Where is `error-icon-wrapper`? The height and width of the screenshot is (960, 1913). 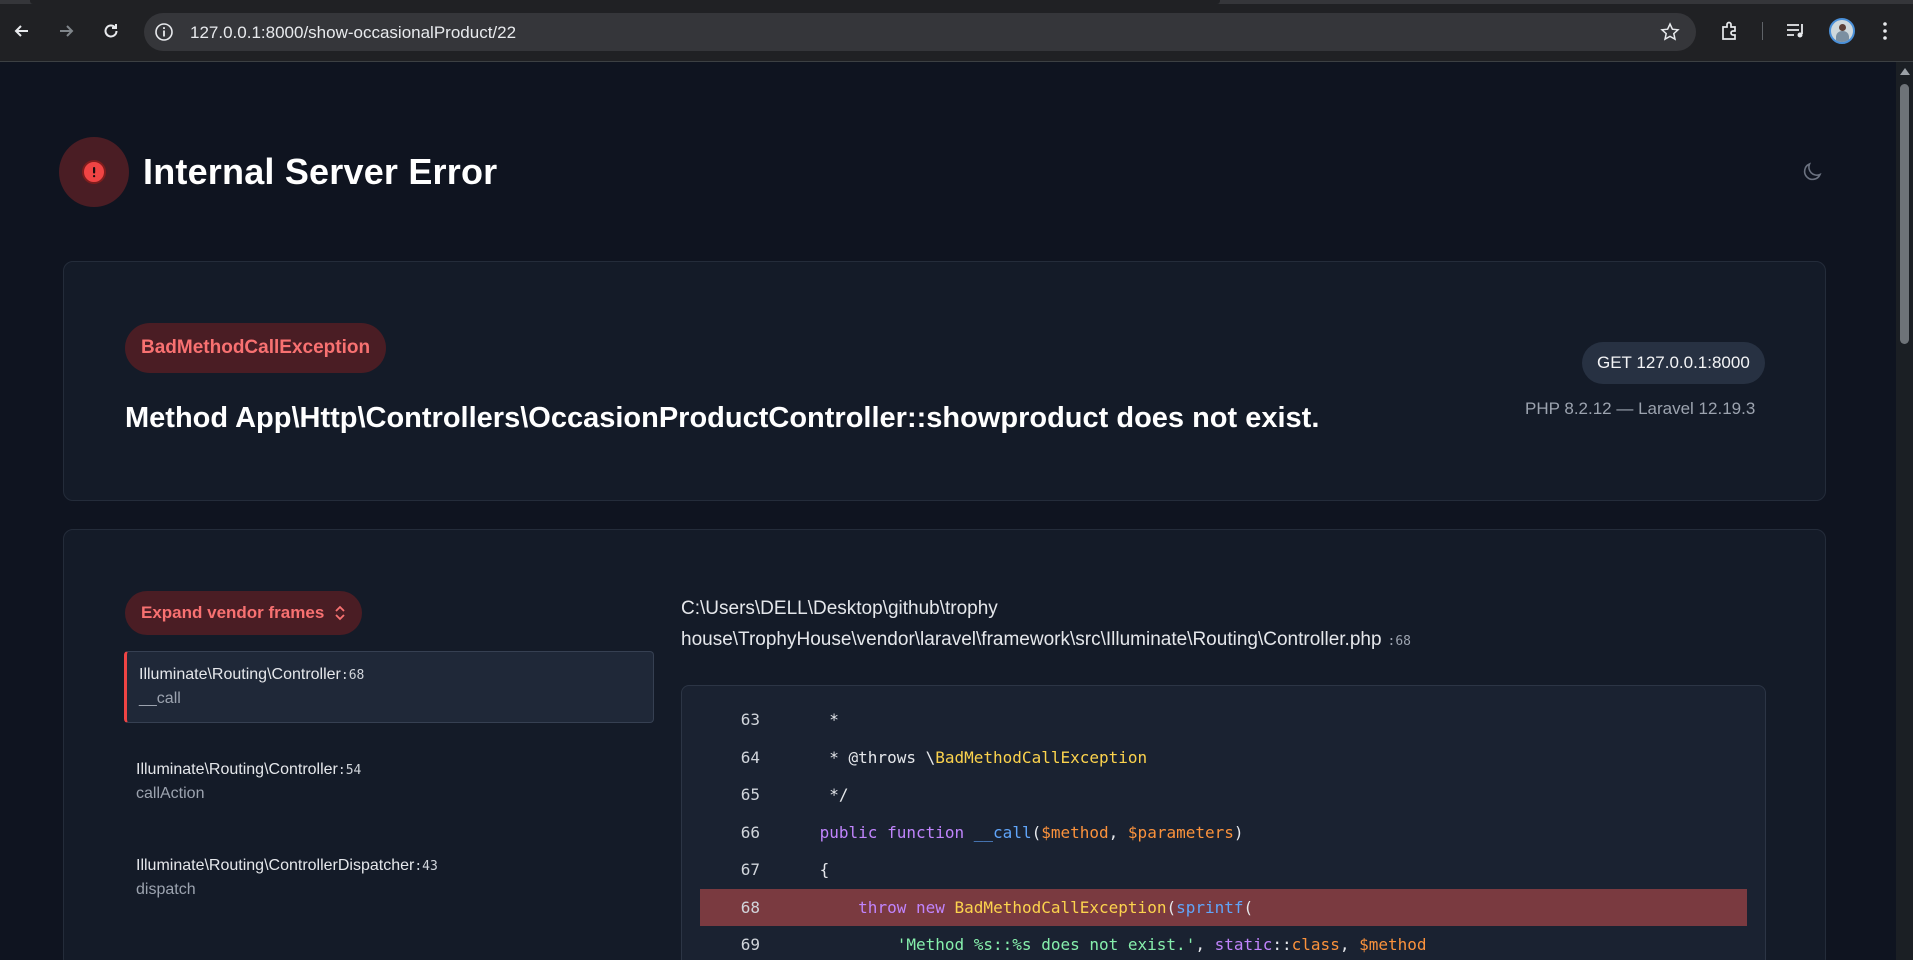
error-icon-wrapper is located at coordinates (94, 172).